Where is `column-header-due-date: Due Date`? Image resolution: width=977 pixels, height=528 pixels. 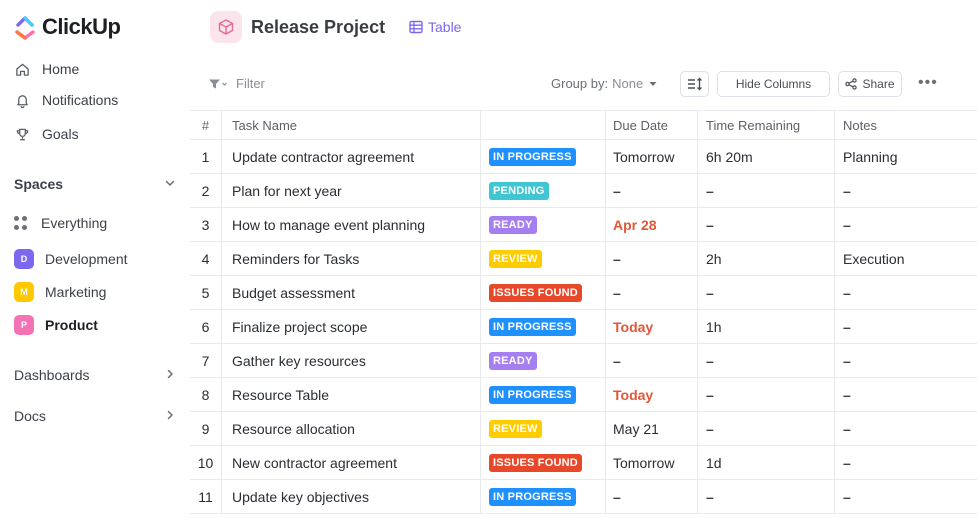
column-header-due-date: Due Date is located at coordinates (651, 125).